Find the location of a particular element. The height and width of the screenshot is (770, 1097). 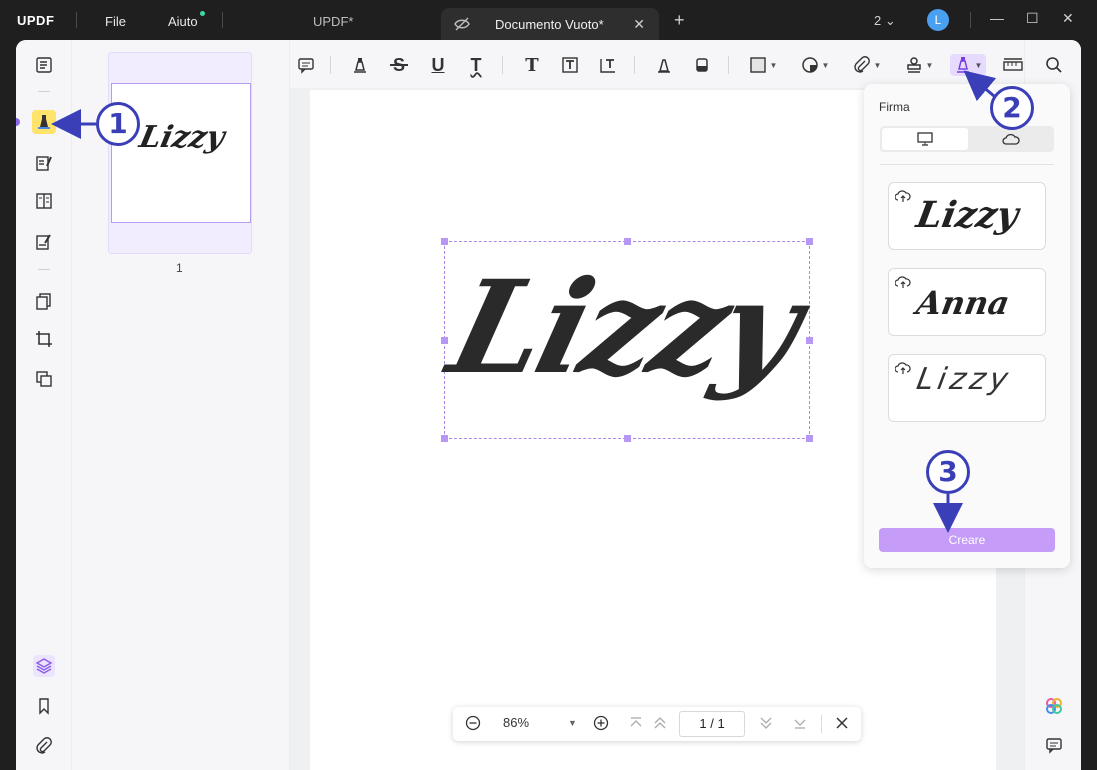

measure-icon is located at coordinates (1013, 65).